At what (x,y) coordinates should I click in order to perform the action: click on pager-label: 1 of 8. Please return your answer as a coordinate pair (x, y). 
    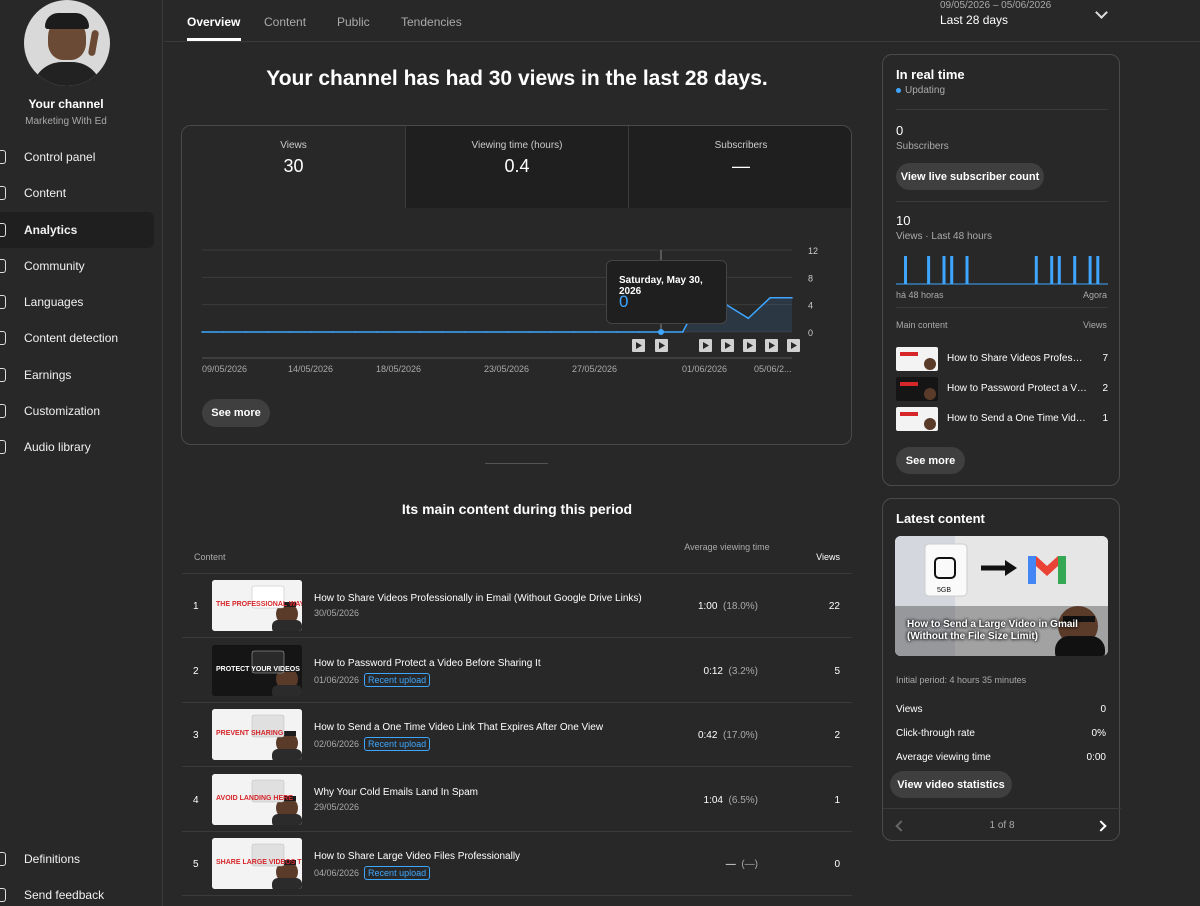
    Looking at the image, I should click on (1002, 825).